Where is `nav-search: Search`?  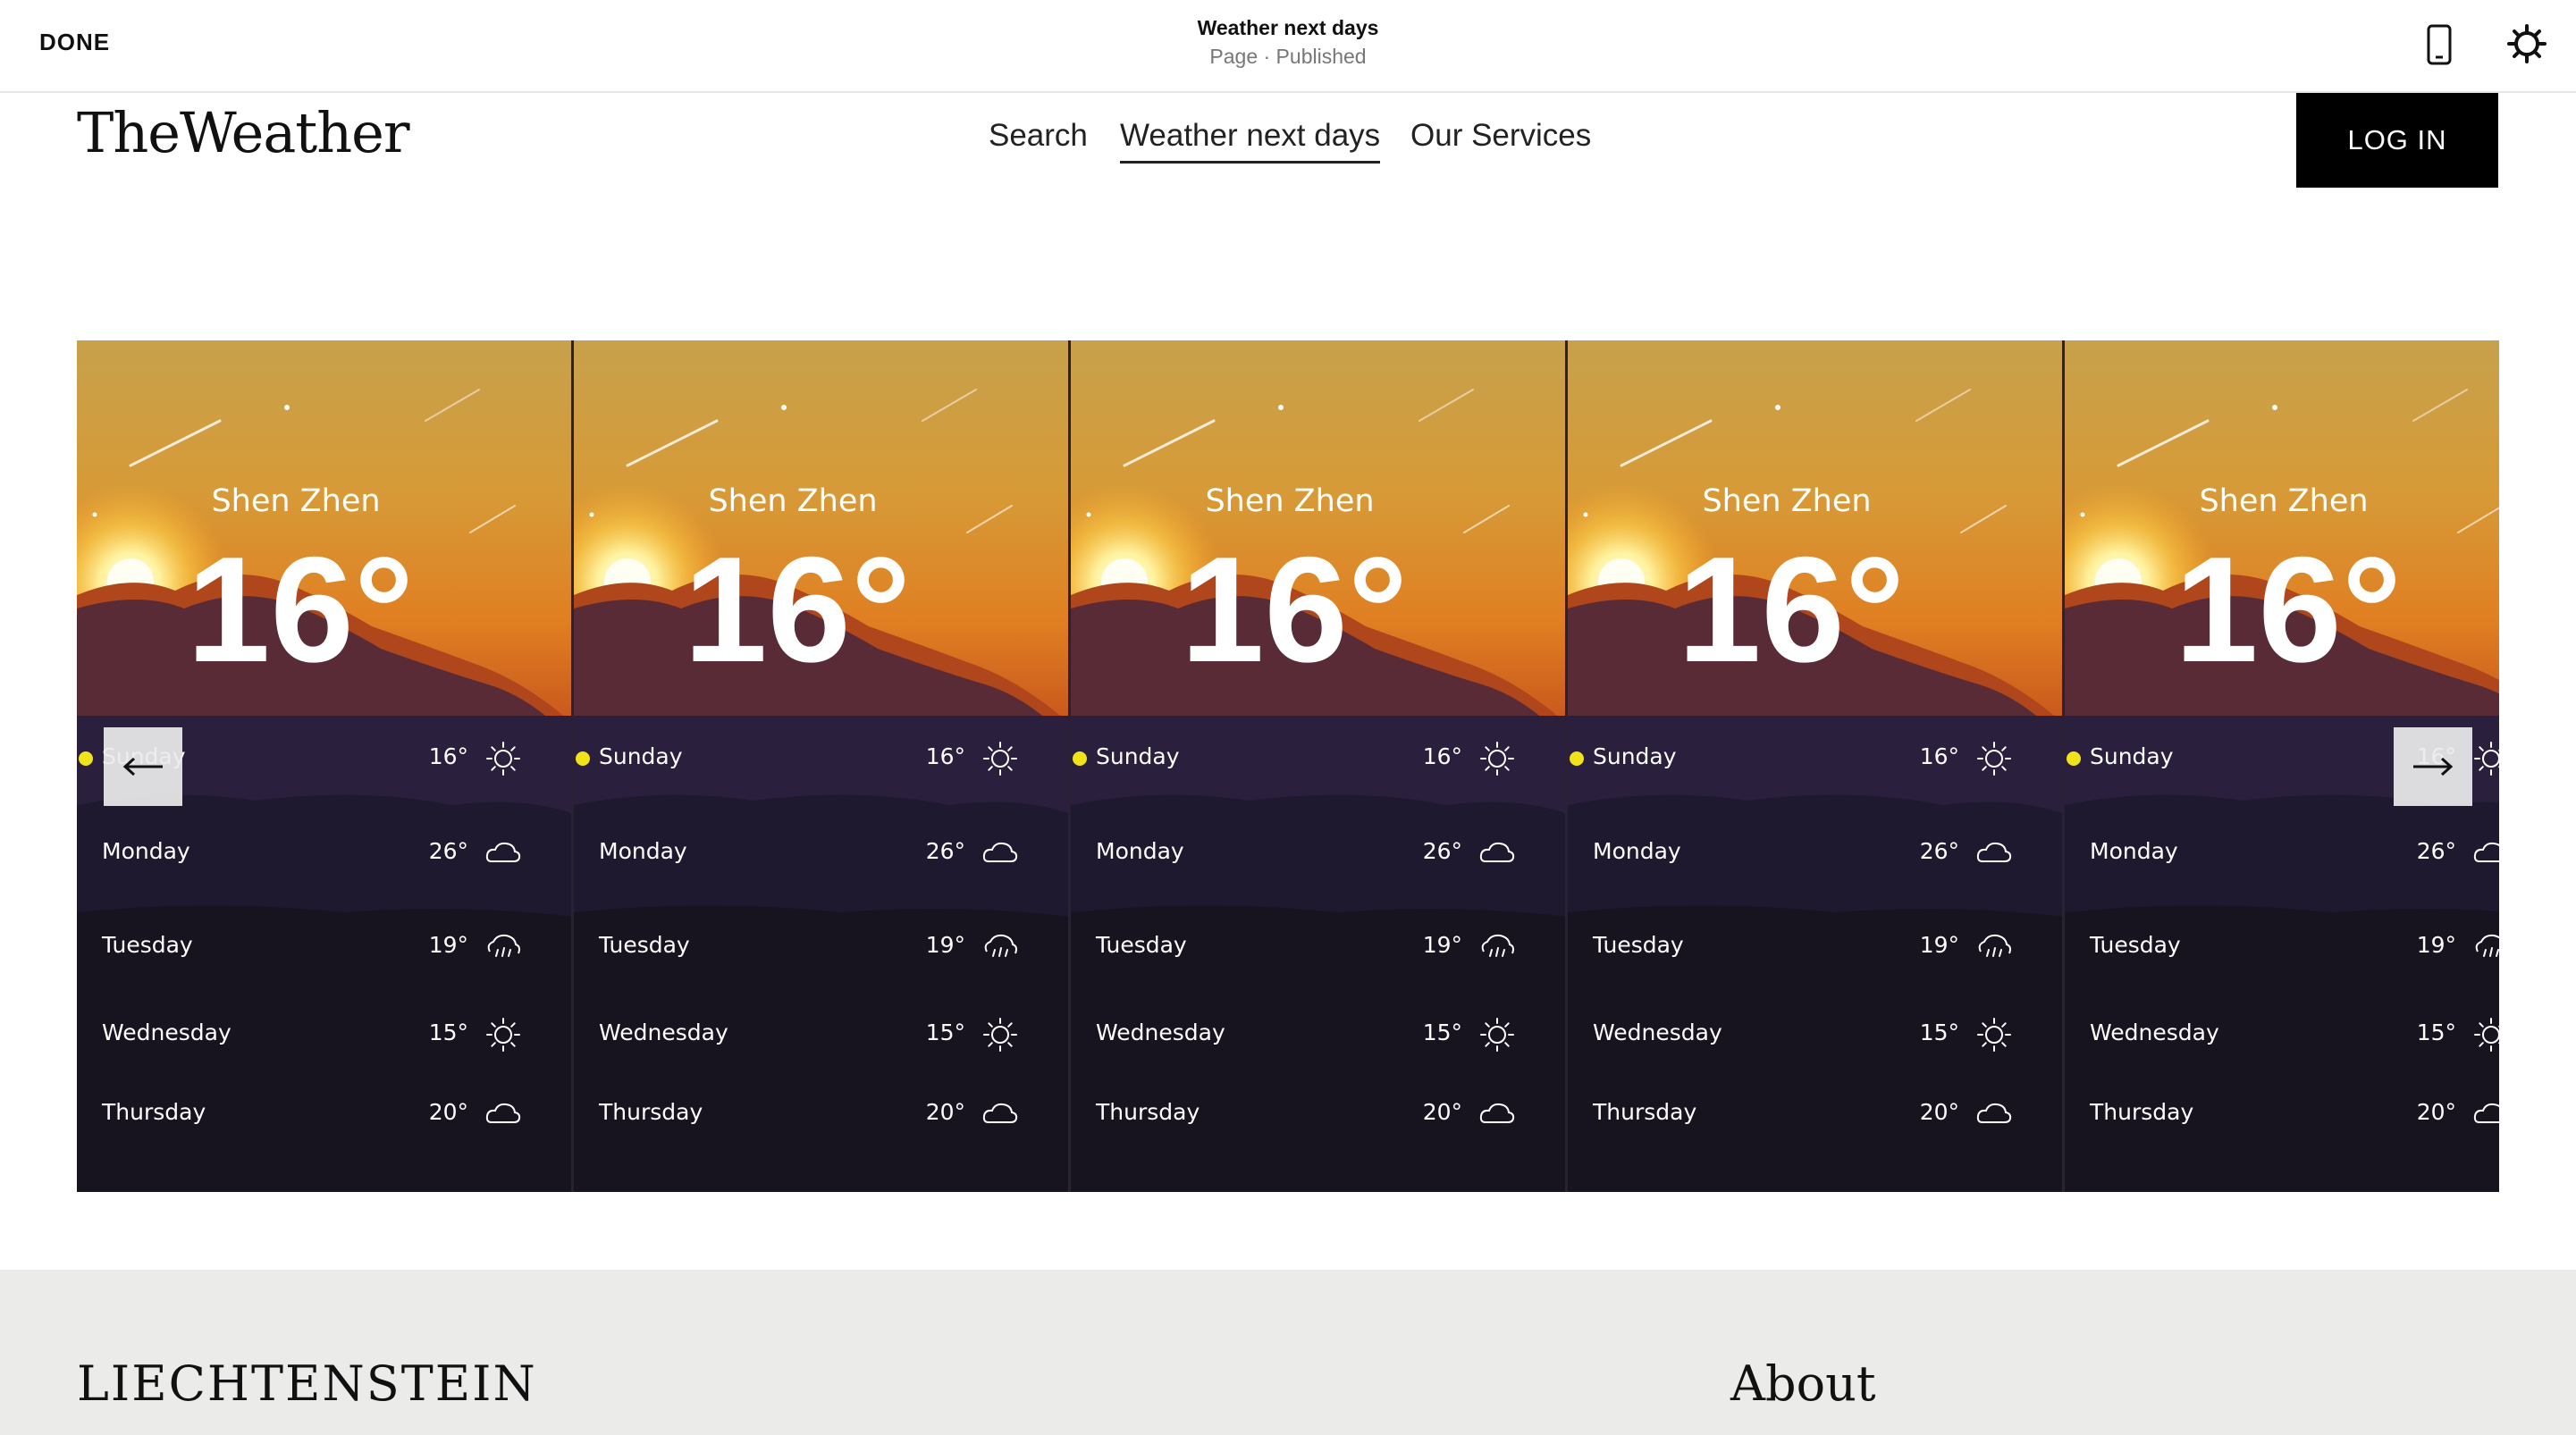
nav-search: Search is located at coordinates (1039, 136).